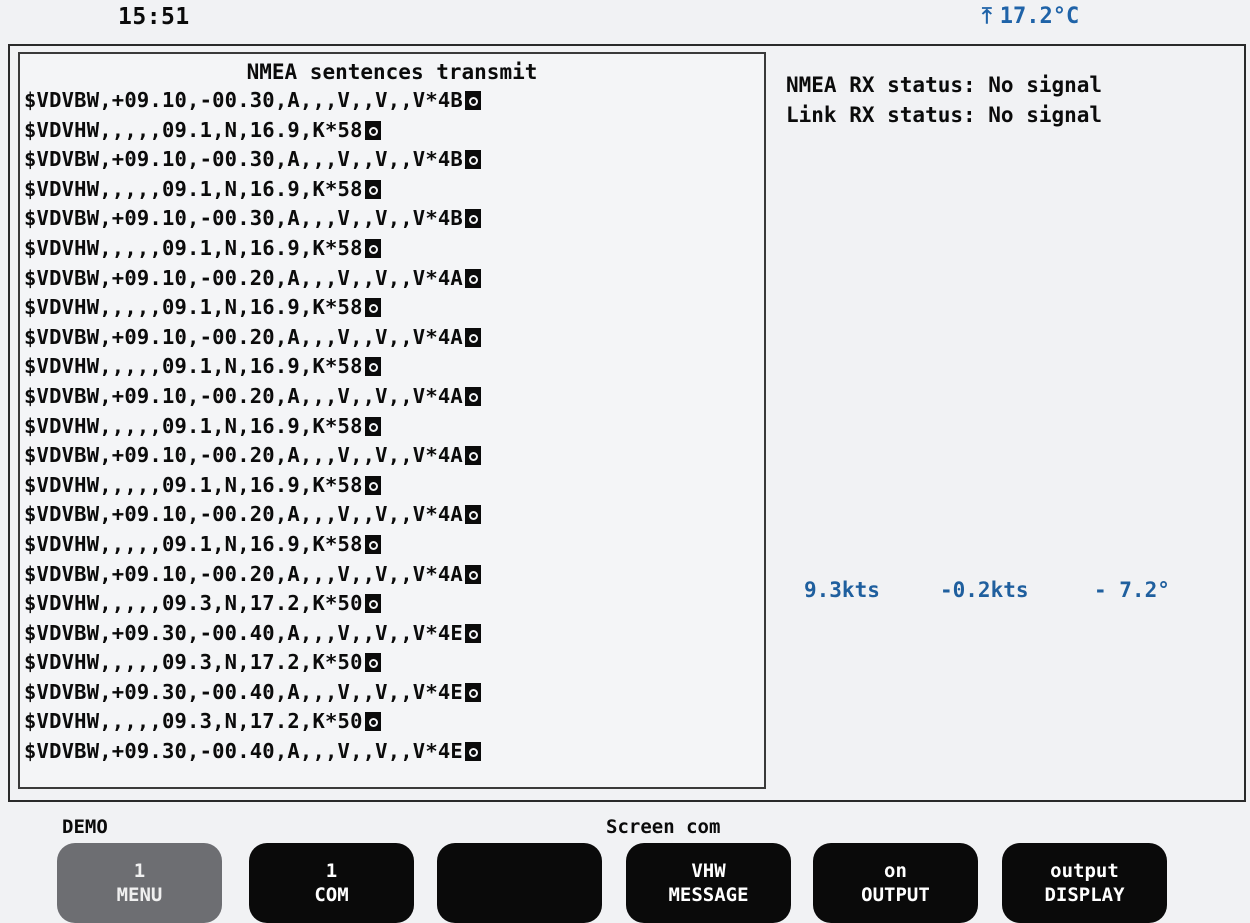  What do you see at coordinates (663, 827) in the screenshot?
I see `screen-label: Screen com` at bounding box center [663, 827].